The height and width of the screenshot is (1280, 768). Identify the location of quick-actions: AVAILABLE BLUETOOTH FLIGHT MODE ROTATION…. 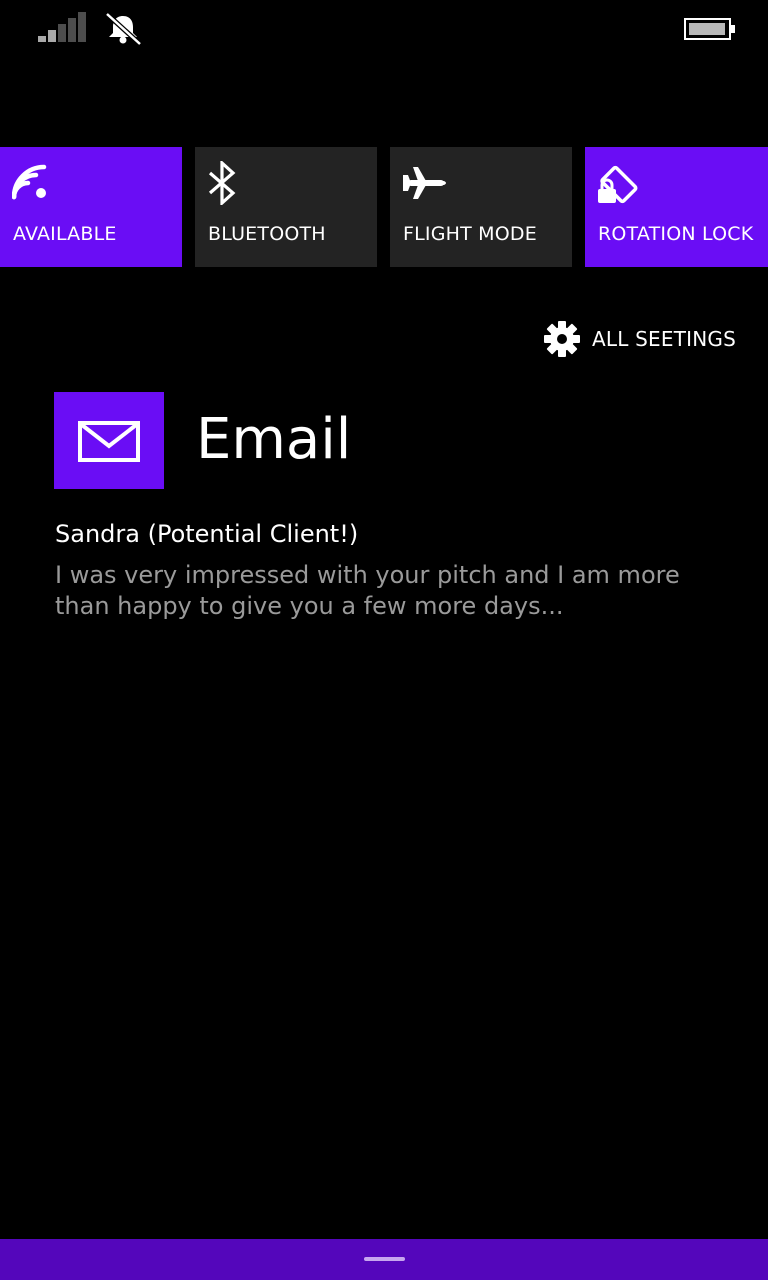
(384, 207).